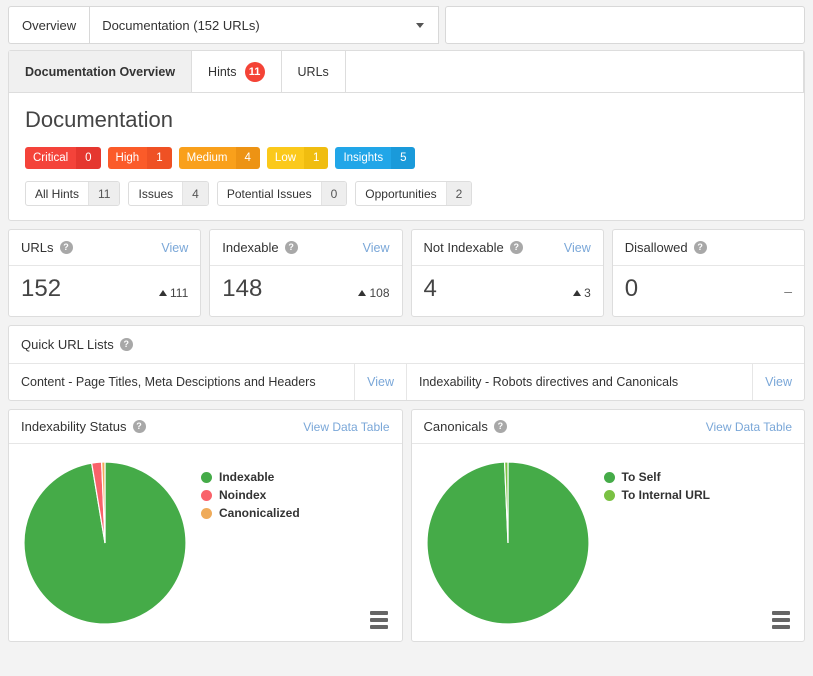  What do you see at coordinates (222, 71) in the screenshot?
I see `tab-label: Hints` at bounding box center [222, 71].